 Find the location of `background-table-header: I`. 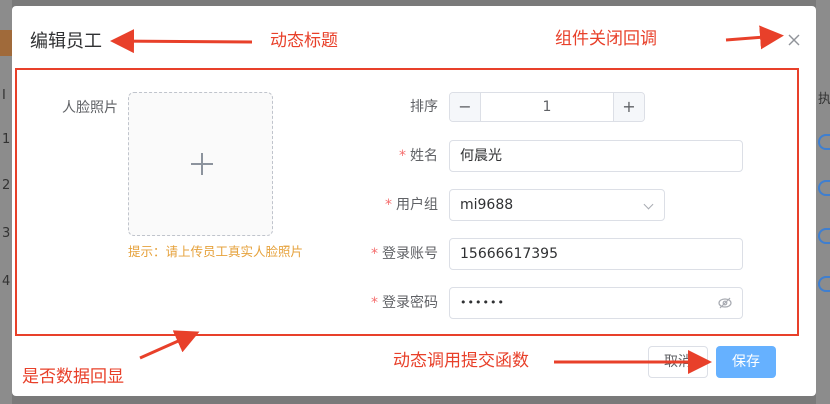

background-table-header: I is located at coordinates (4, 95).